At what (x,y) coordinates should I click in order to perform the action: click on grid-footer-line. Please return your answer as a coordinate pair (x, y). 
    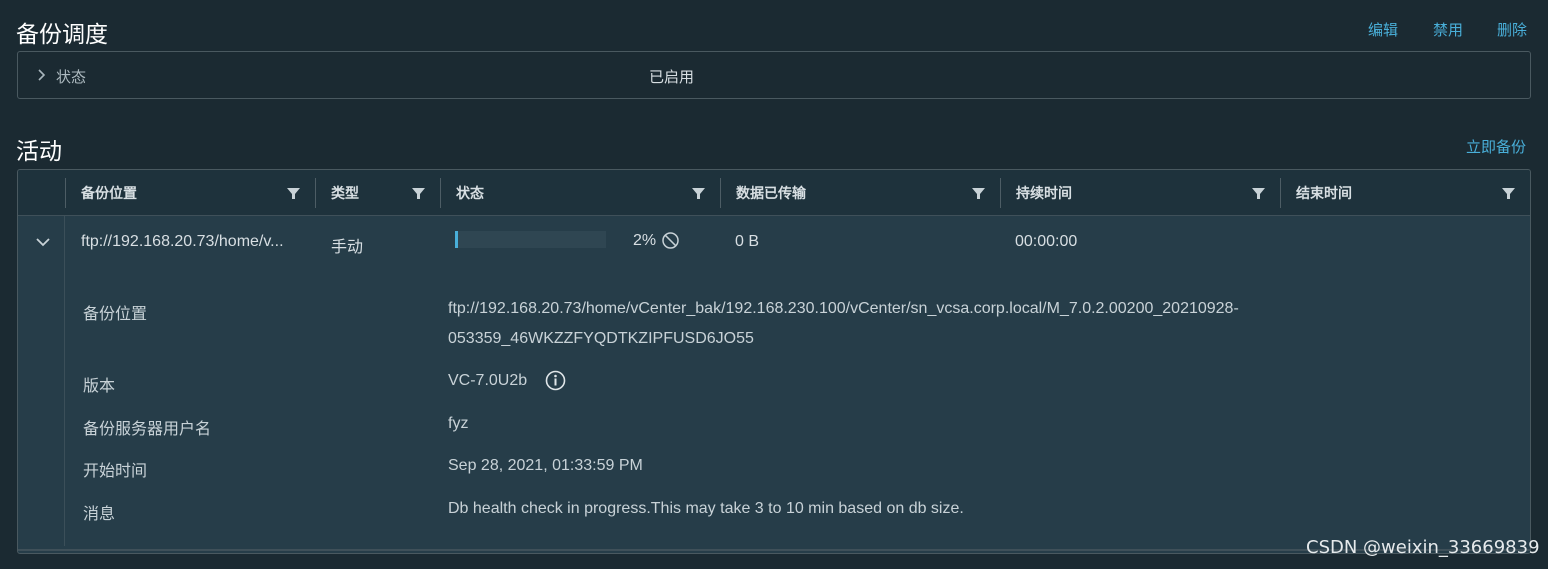
    Looking at the image, I should click on (774, 550).